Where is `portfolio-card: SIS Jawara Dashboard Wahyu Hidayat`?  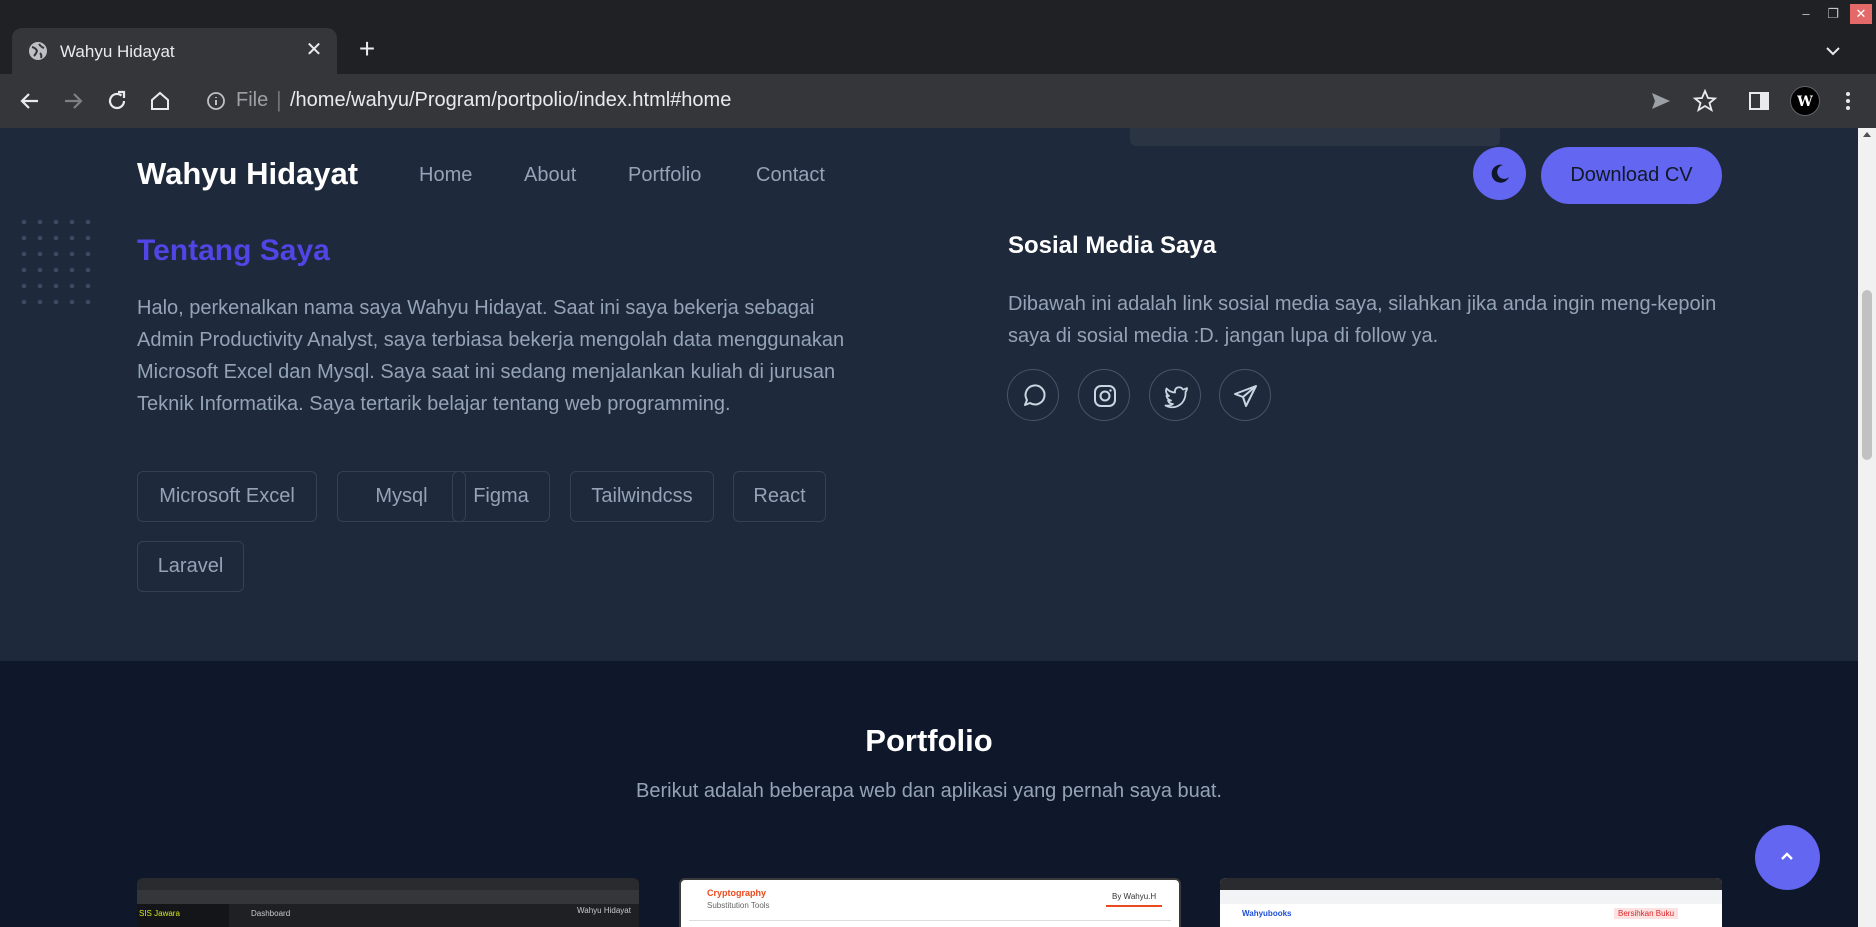
portfolio-card: SIS Jawara Dashboard Wahyu Hidayat is located at coordinates (388, 902).